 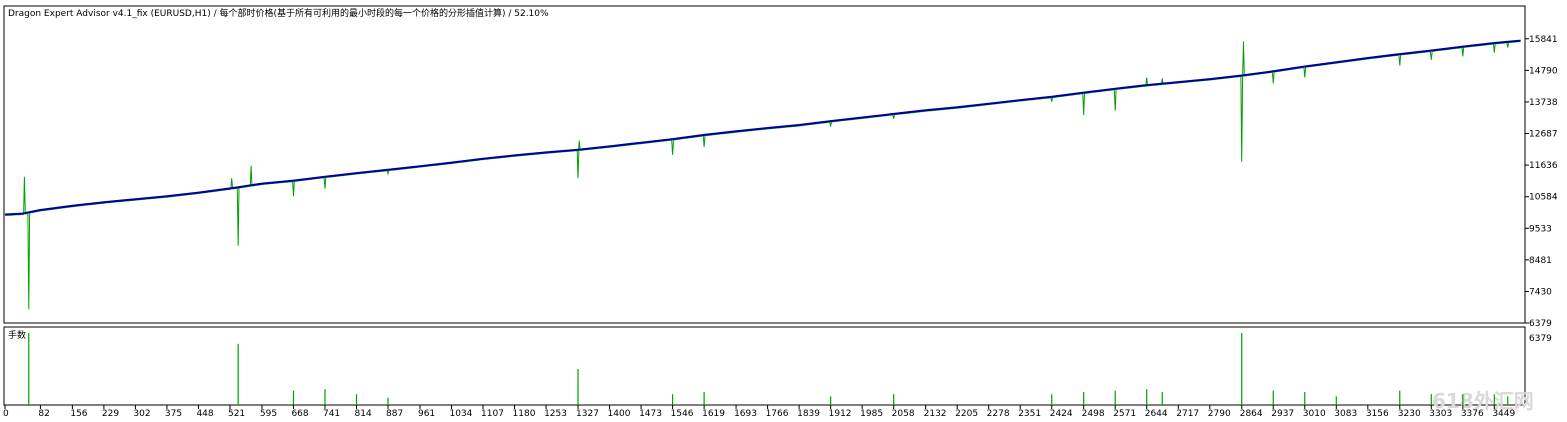 I want to click on x-tick-label: 1546, so click(x=682, y=414).